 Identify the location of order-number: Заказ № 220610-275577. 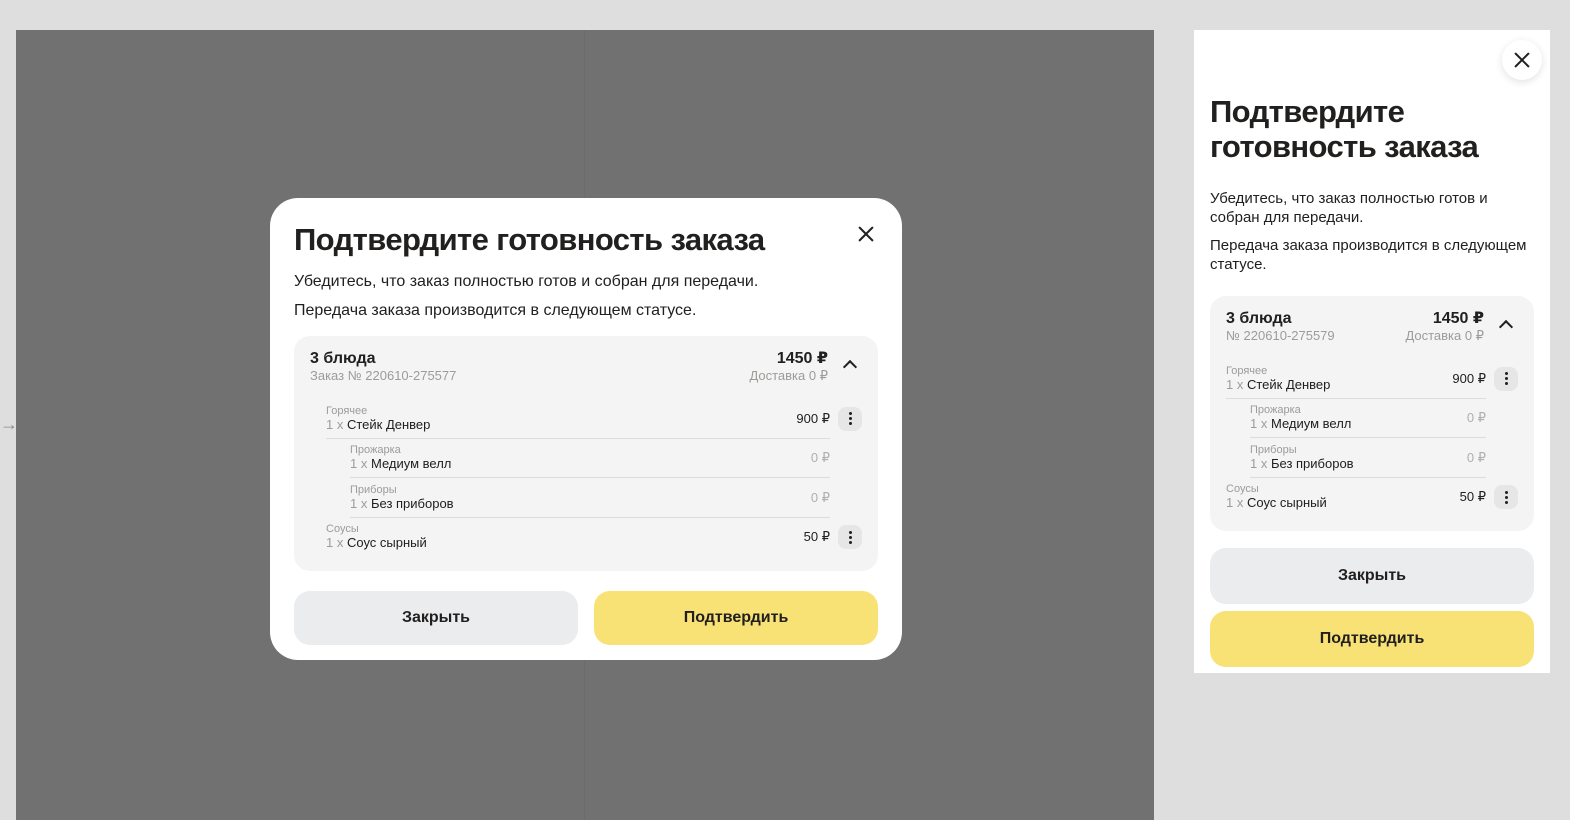
(383, 375).